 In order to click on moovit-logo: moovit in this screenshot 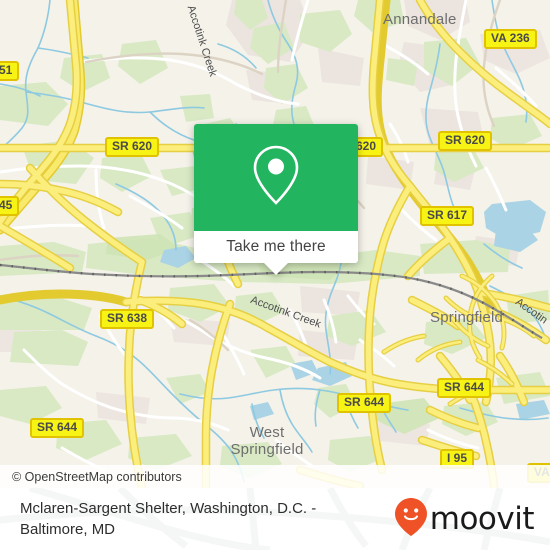, I will do `click(464, 519)`.